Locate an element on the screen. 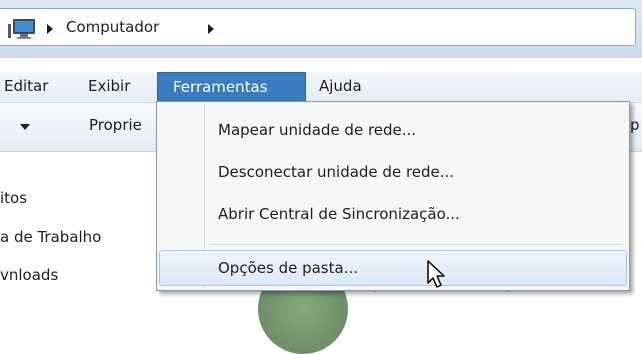 This screenshot has height=354, width=642. menu-ferramentas: Ferramentas is located at coordinates (231, 87).